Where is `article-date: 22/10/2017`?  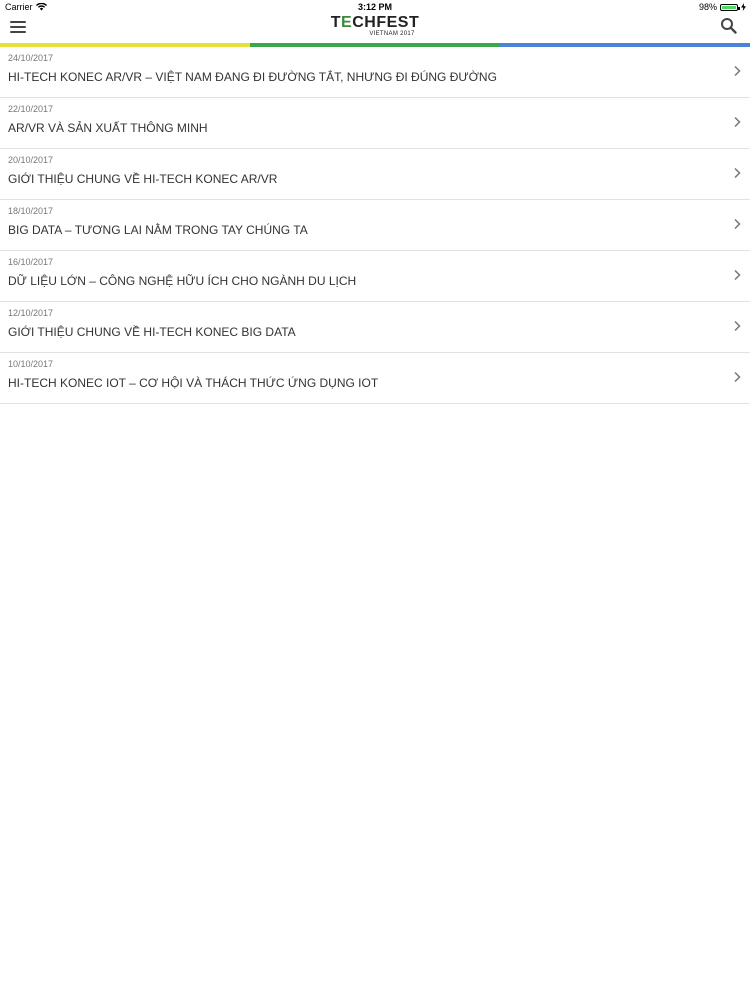
article-date: 22/10/2017 is located at coordinates (31, 109).